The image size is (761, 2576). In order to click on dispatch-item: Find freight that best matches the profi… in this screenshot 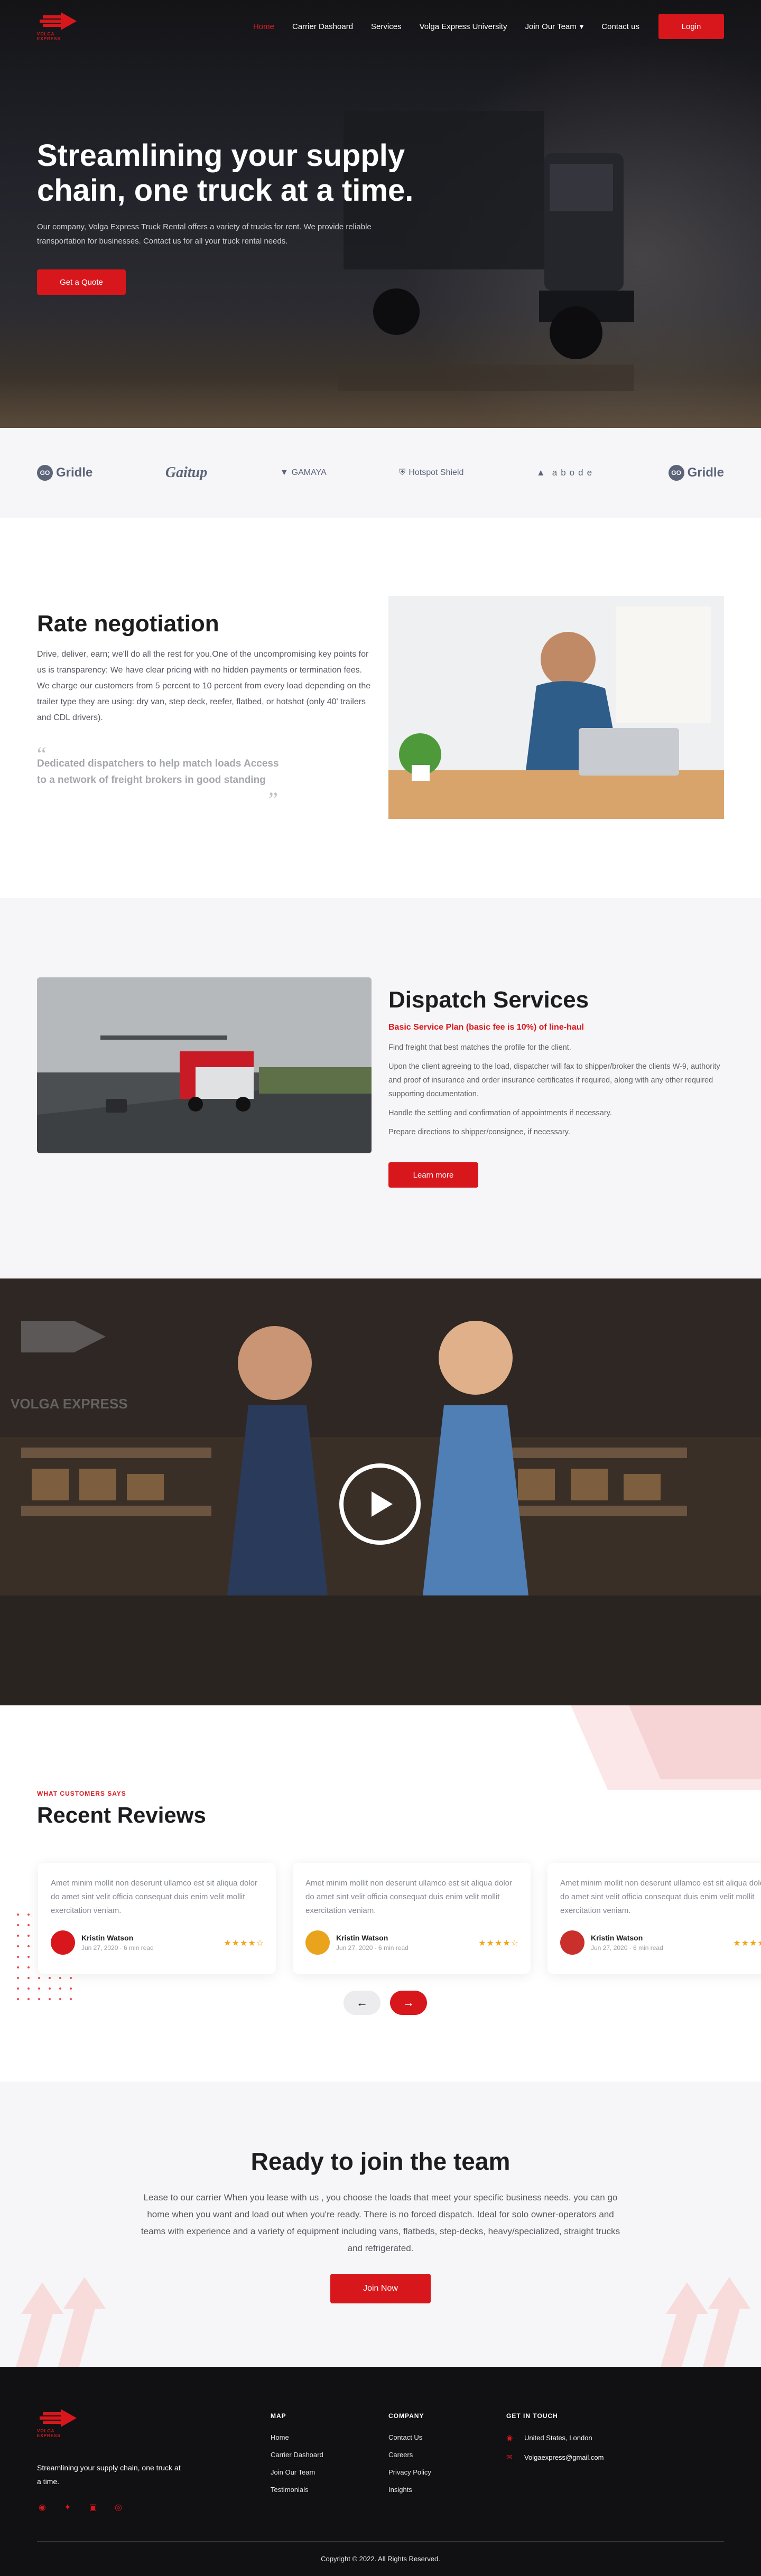, I will do `click(480, 1047)`.